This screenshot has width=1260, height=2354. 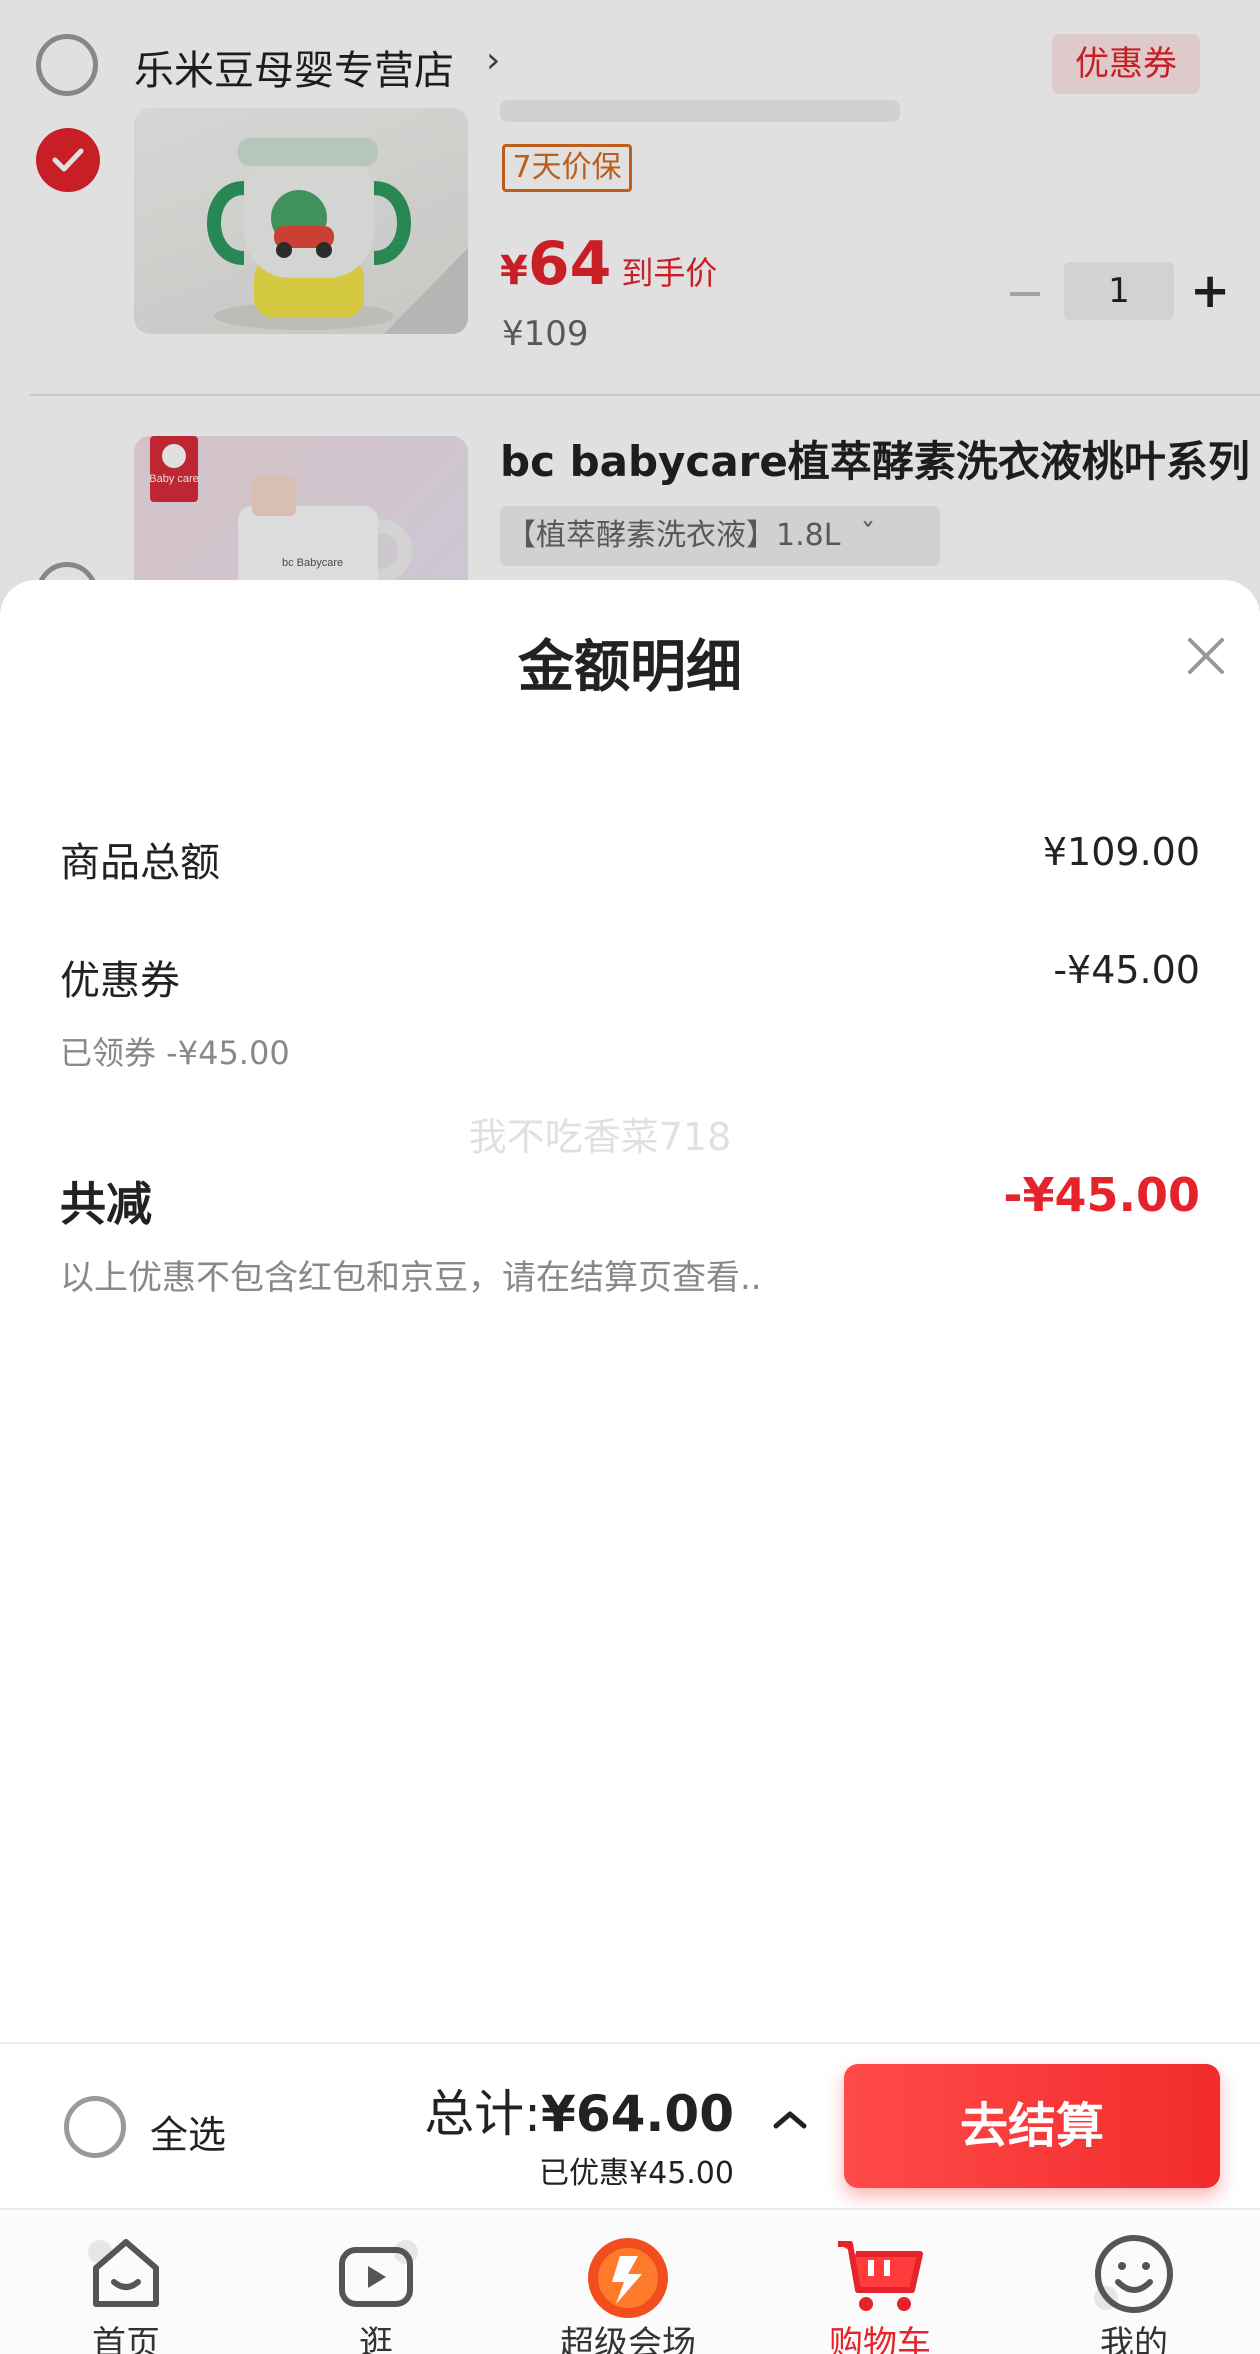 I want to click on bottom-tab-bar: 首页 逛 超级会场 购物车 我的, so click(x=630, y=2281).